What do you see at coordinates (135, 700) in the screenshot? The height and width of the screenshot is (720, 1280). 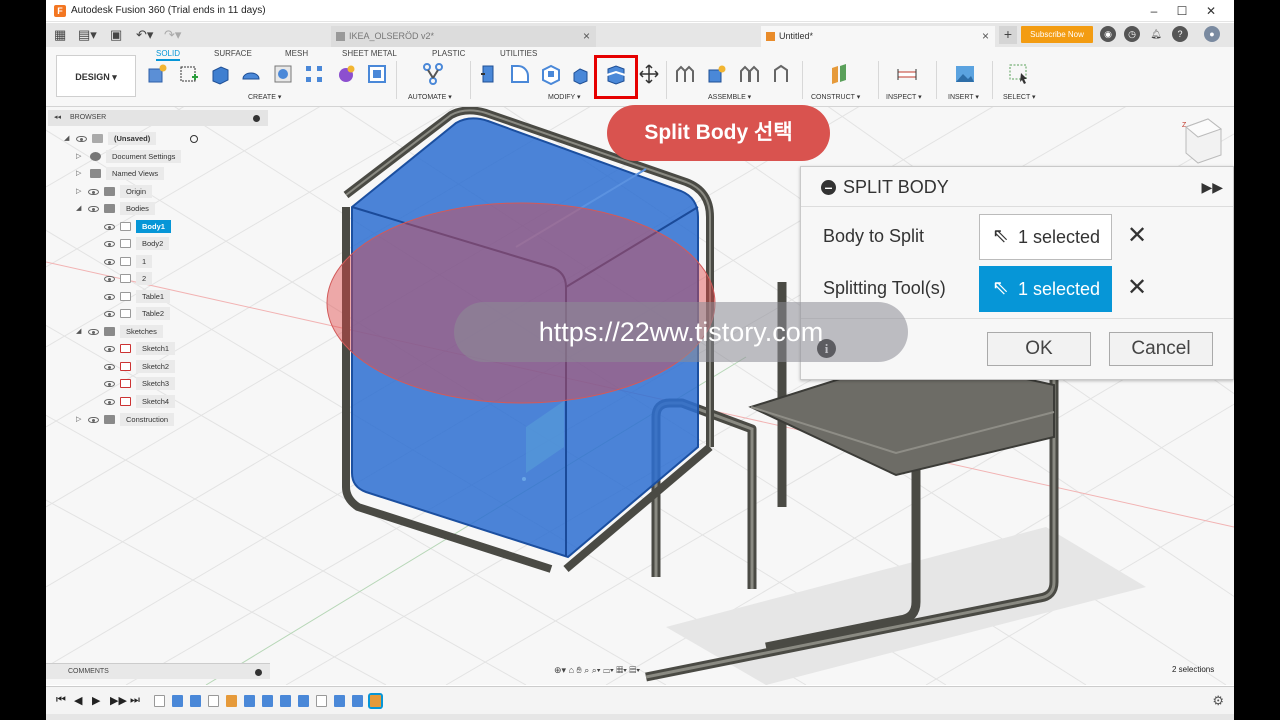 I see `go-to-end-icon: ⏭` at bounding box center [135, 700].